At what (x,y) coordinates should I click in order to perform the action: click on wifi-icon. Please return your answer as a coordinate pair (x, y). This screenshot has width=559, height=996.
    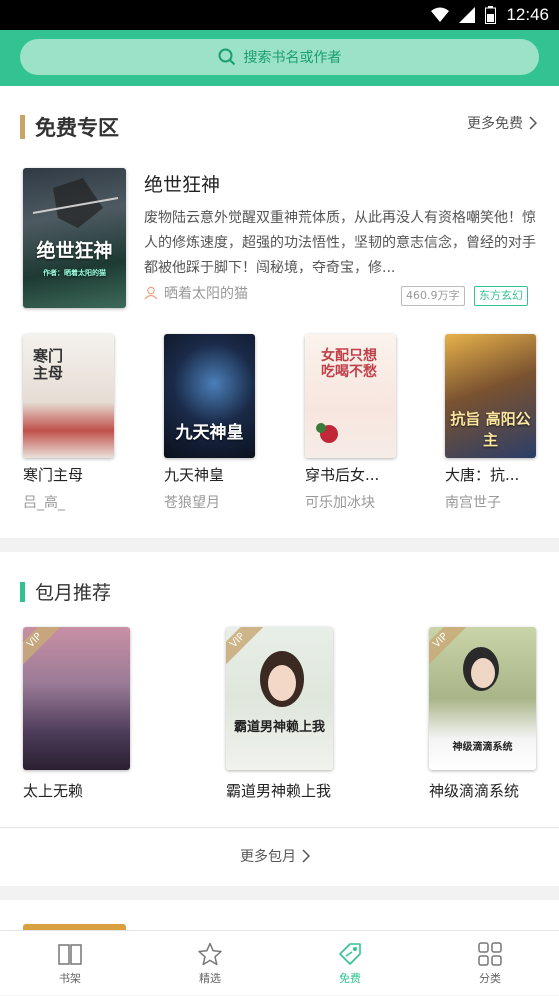
    Looking at the image, I should click on (440, 14).